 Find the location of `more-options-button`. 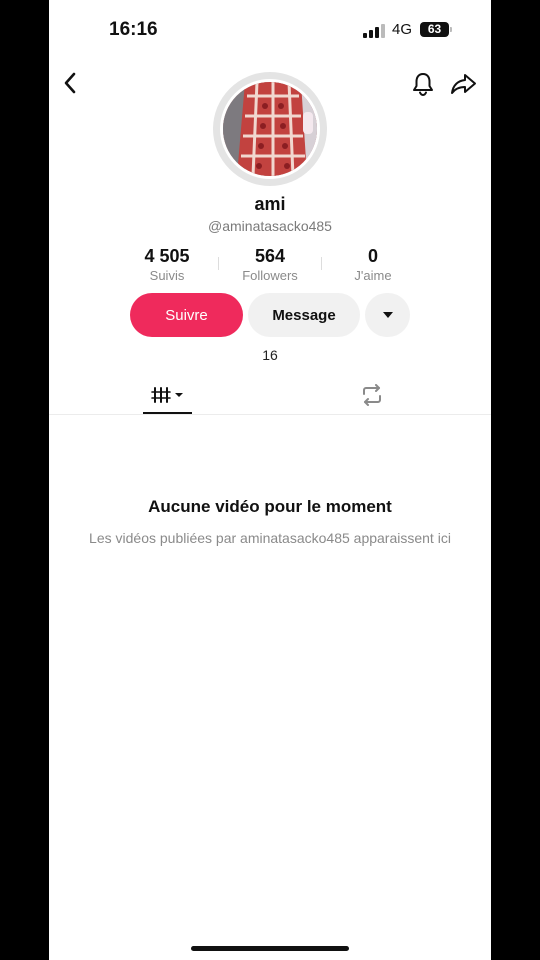

more-options-button is located at coordinates (387, 315).